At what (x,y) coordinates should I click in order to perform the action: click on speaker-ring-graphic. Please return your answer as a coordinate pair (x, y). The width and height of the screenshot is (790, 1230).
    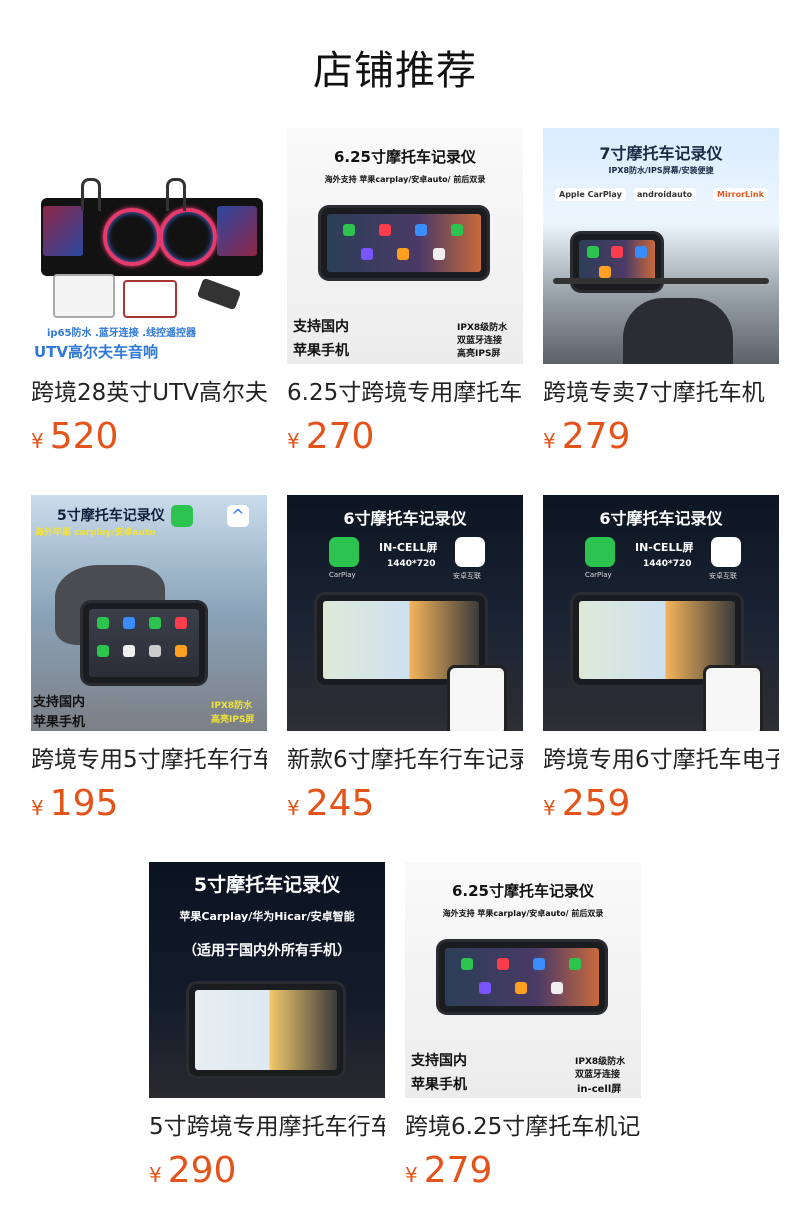
    Looking at the image, I should click on (188, 237).